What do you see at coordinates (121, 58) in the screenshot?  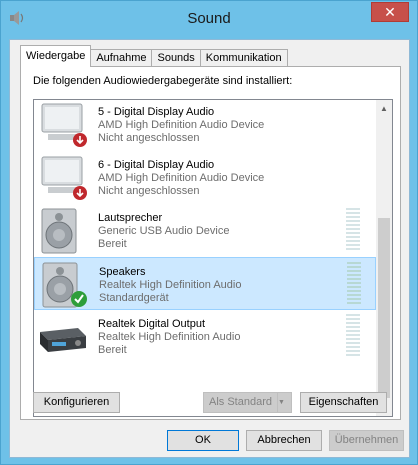 I see `tab-aufnahme: Aufnahme` at bounding box center [121, 58].